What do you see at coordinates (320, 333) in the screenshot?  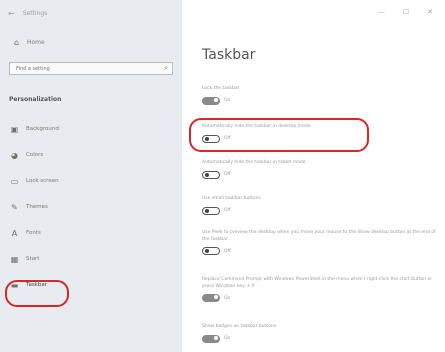 I see `setting-badges: Show badges on taskbar buttons On` at bounding box center [320, 333].